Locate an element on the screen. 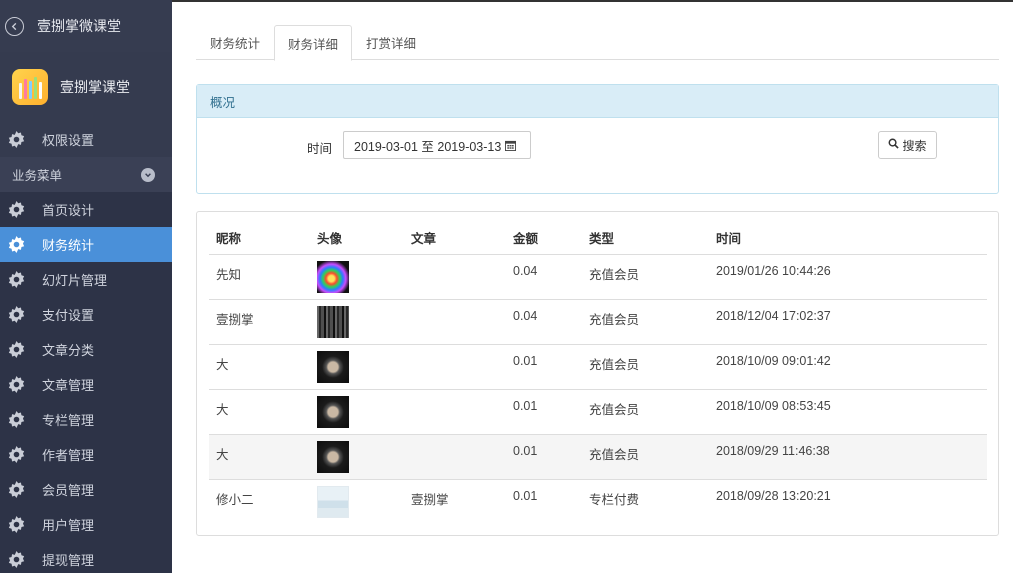 Image resolution: width=1013 pixels, height=573 pixels. date-range-input: 2019-03-01 至 2019-03-13 is located at coordinates (437, 145).